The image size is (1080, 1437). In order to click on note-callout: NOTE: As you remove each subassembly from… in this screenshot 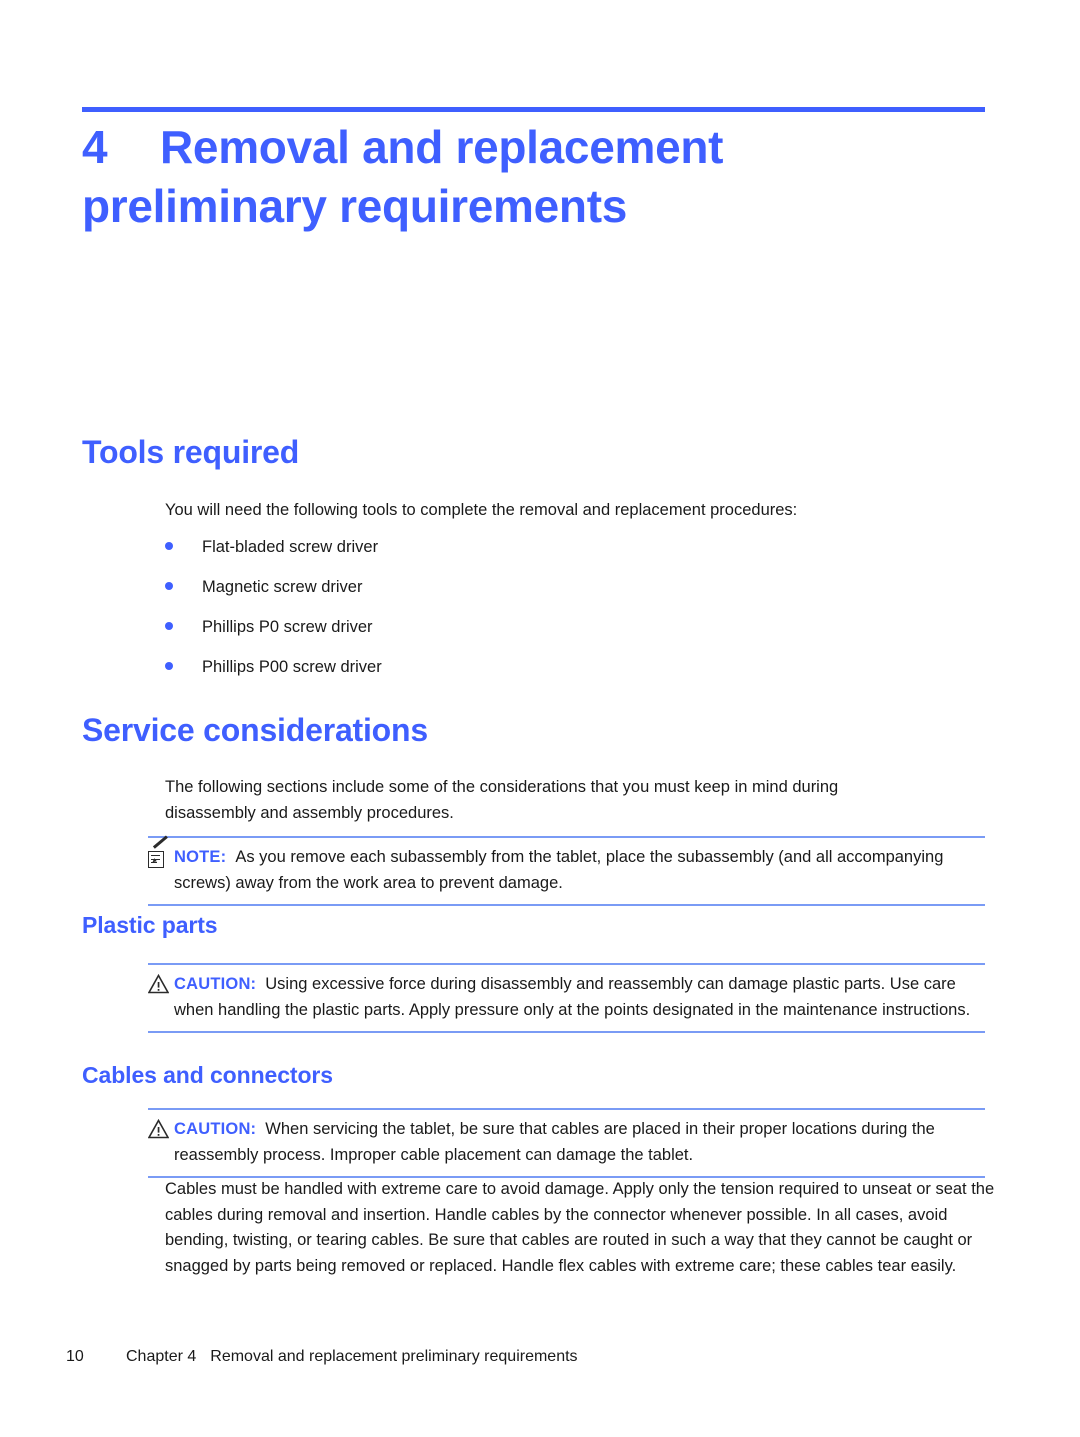, I will do `click(566, 871)`.